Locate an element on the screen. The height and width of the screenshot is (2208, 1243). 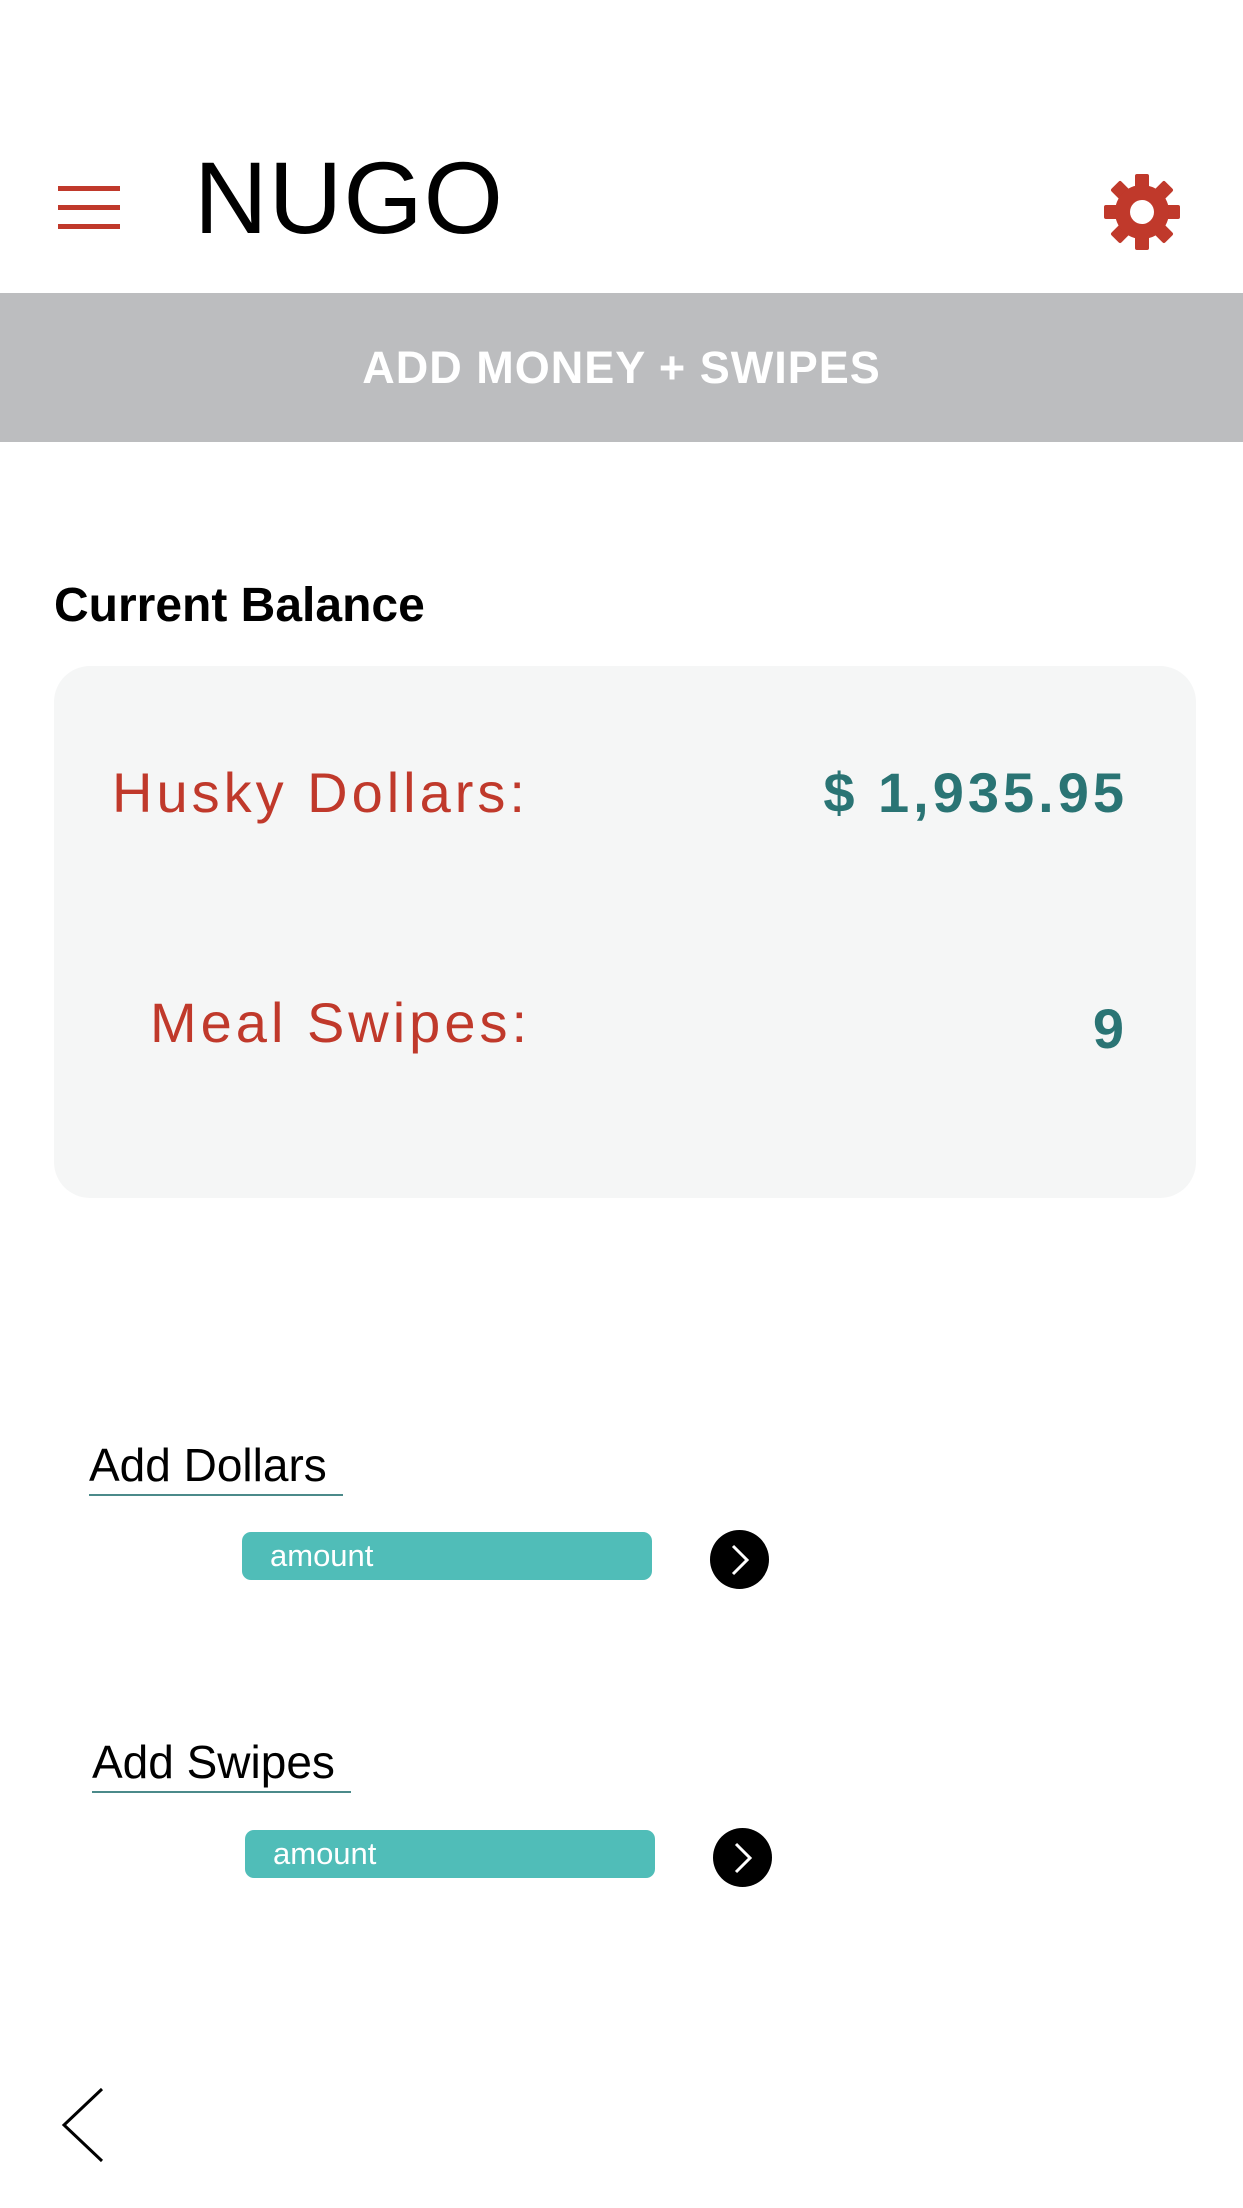
add-money-swipes-banner: ADD MONEY + SWIPES is located at coordinates (621, 367).